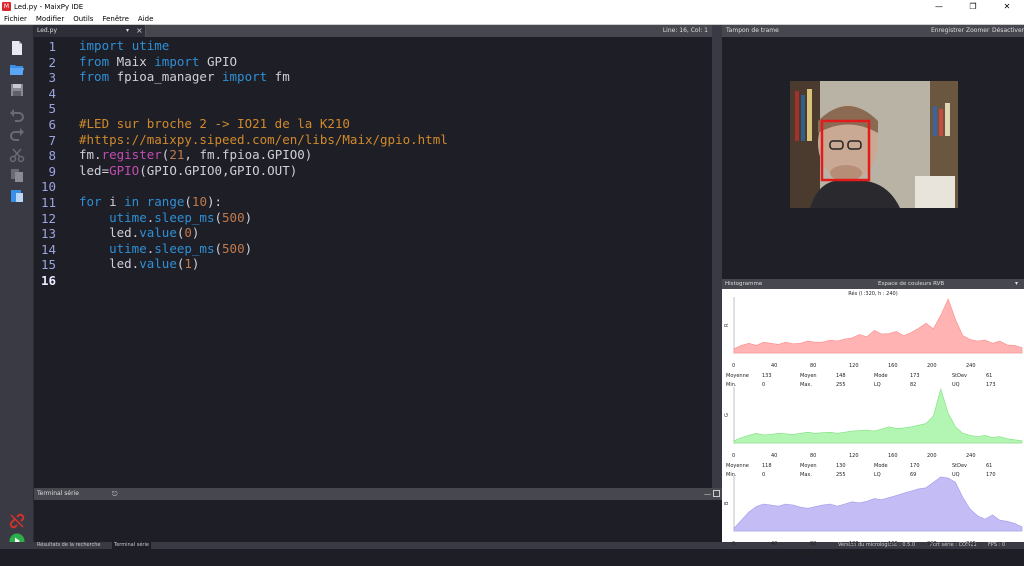 The height and width of the screenshot is (566, 1024). What do you see at coordinates (911, 284) in the screenshot?
I see `colorspace-select: Espace de couleurs RVB` at bounding box center [911, 284].